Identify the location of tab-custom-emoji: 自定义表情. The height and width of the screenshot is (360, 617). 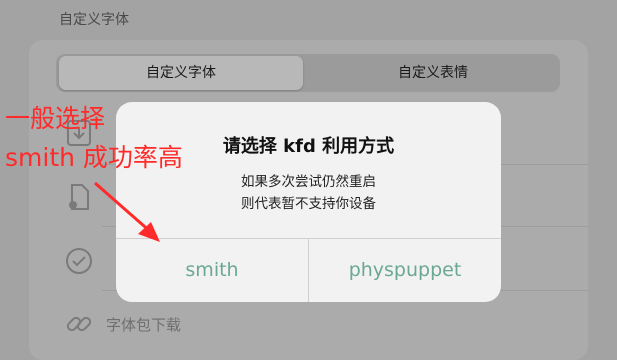
(433, 73).